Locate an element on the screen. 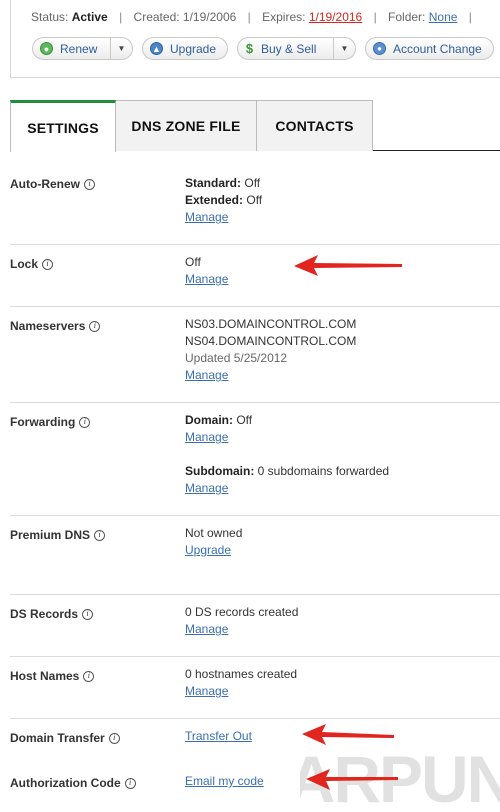 This screenshot has width=500, height=812. extended-value: Off is located at coordinates (254, 200).